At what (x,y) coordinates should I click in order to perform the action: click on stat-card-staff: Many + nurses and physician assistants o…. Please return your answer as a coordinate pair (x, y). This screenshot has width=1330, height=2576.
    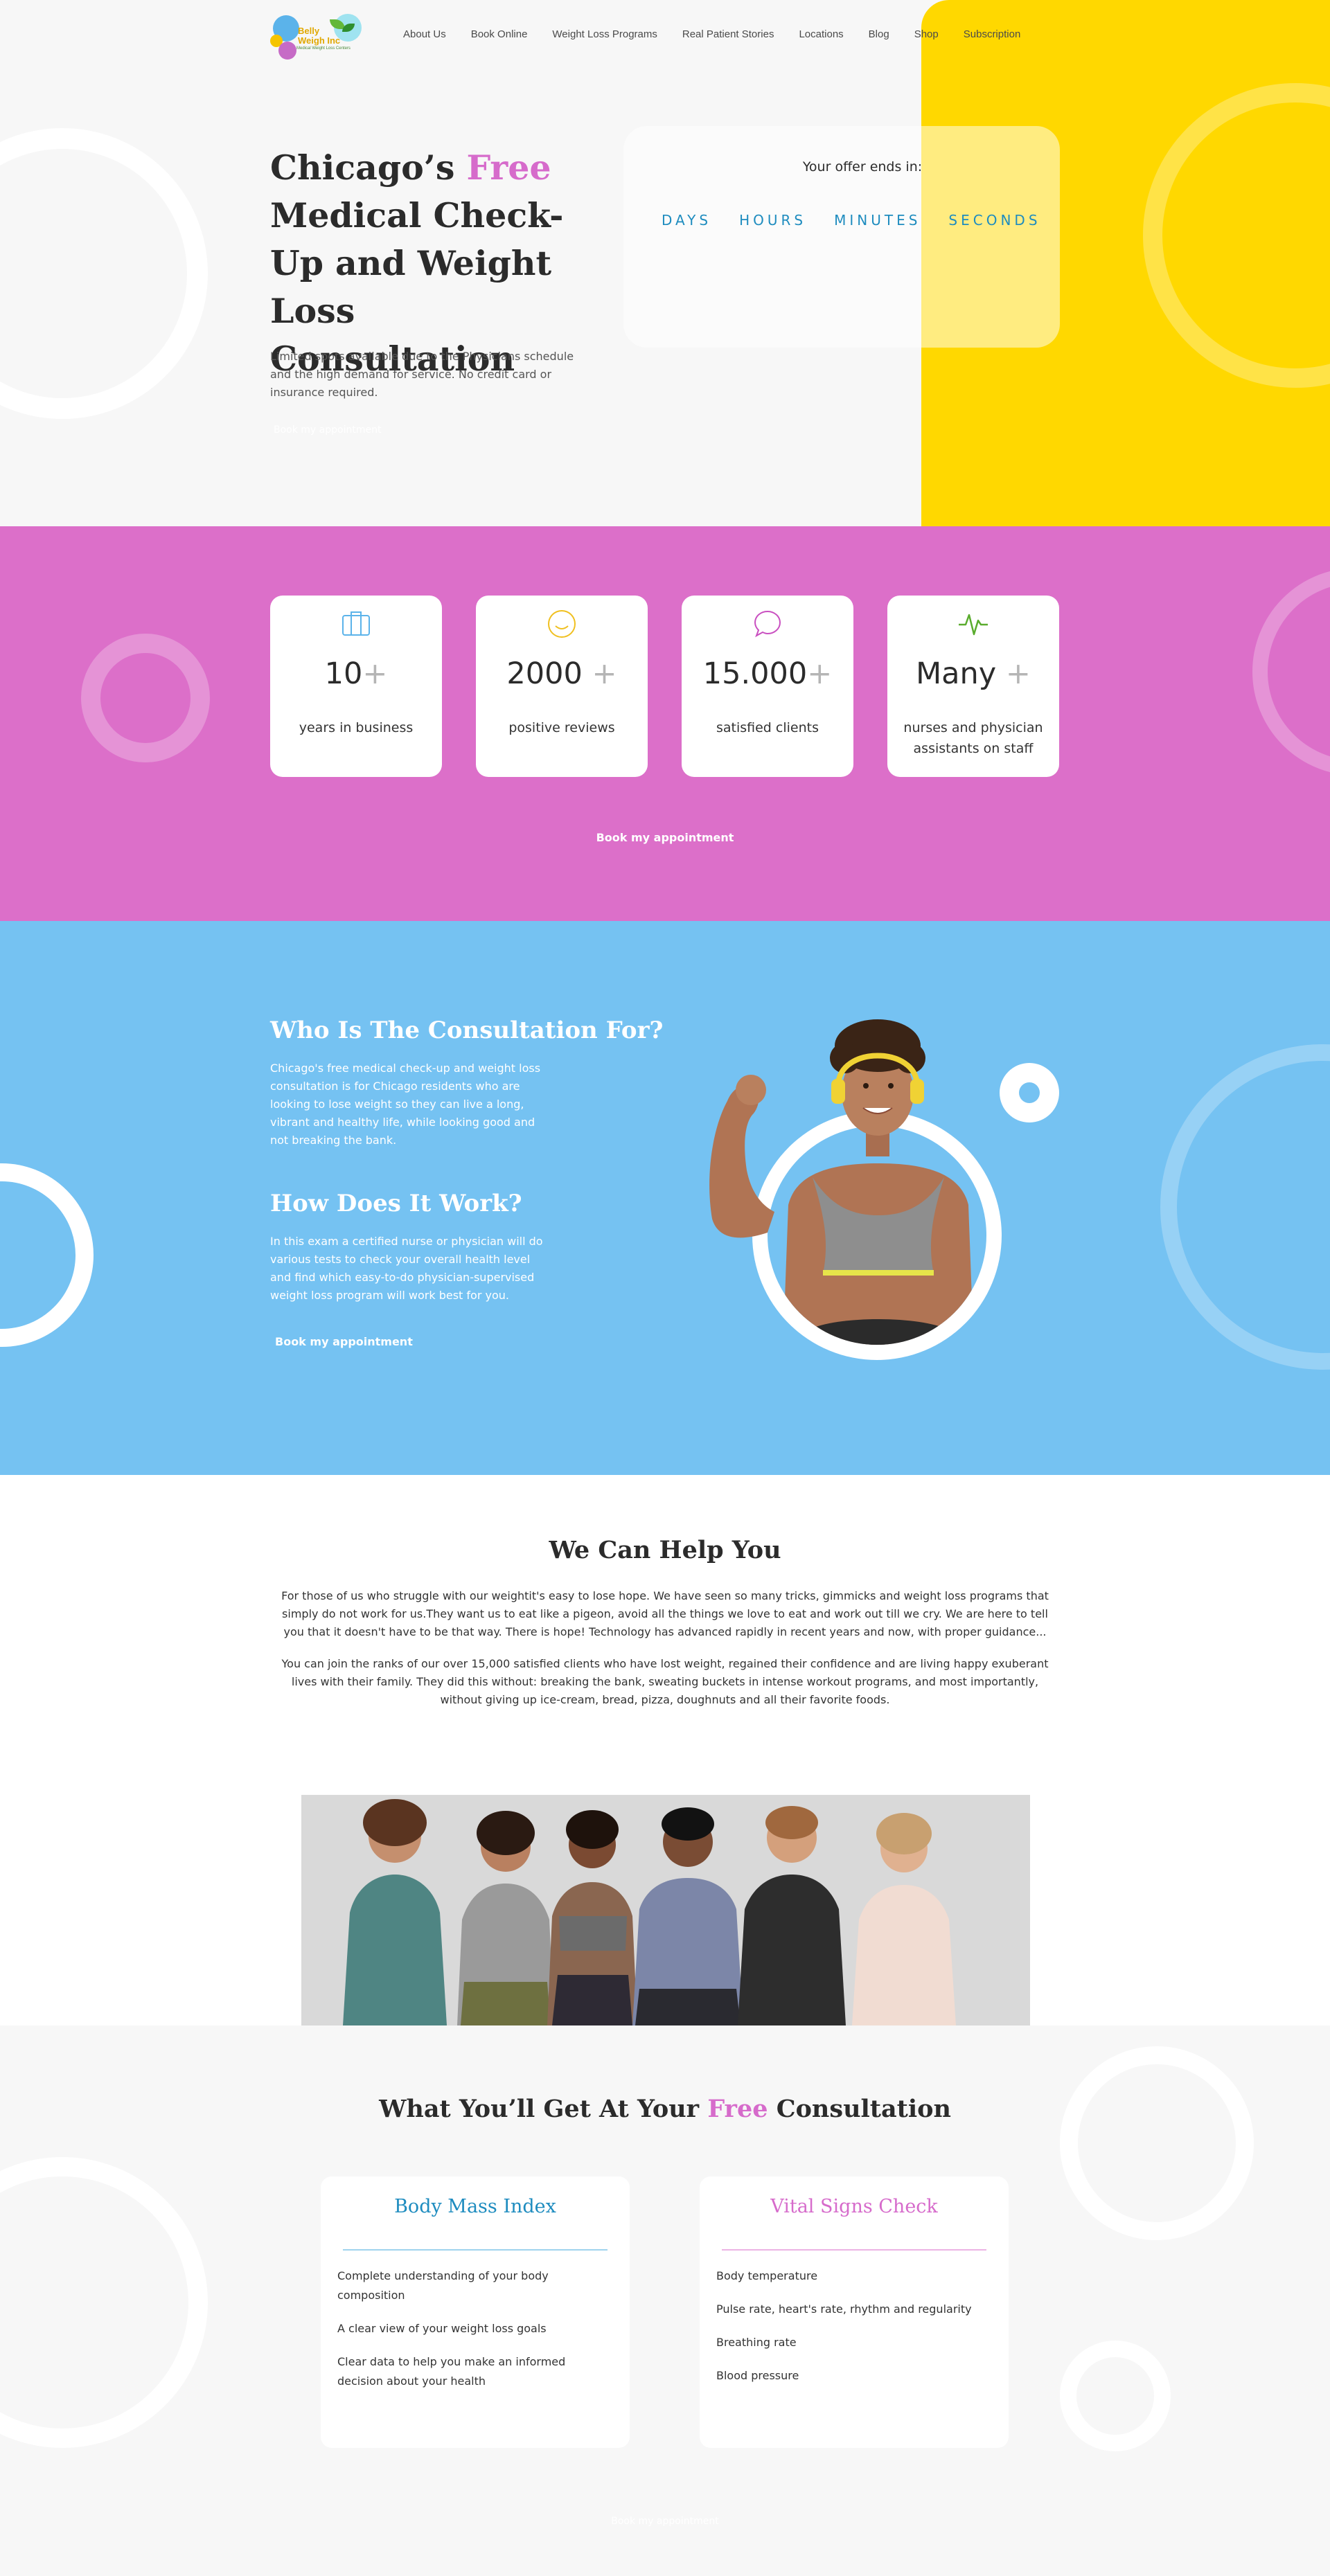
    Looking at the image, I should click on (973, 686).